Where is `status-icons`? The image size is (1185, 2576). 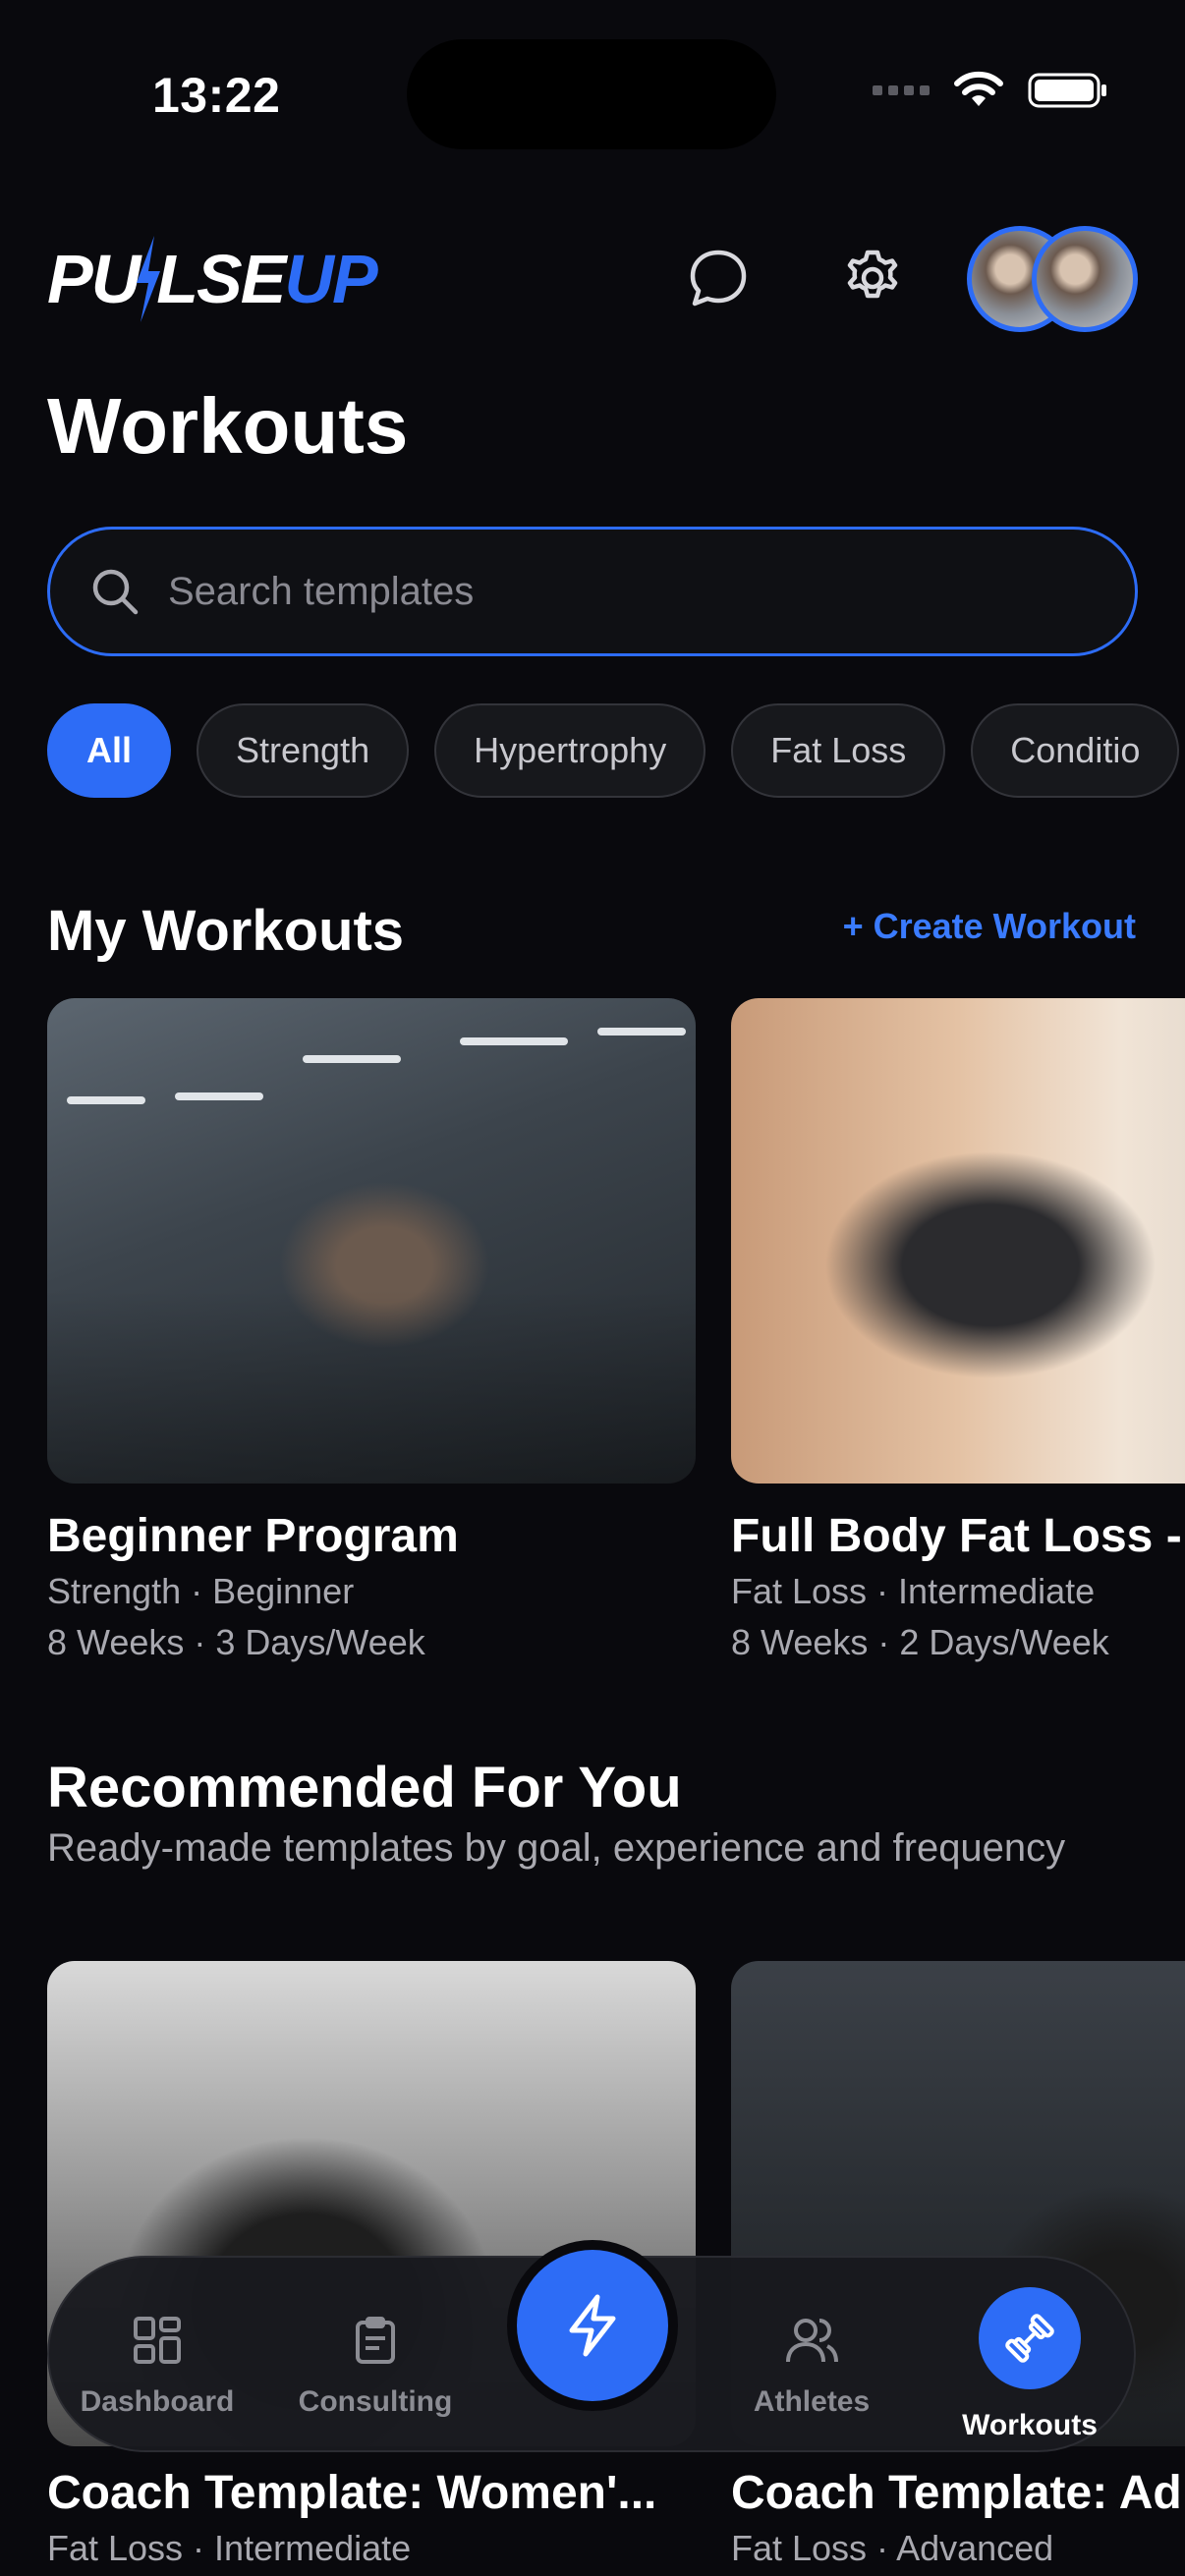
status-icons is located at coordinates (991, 90).